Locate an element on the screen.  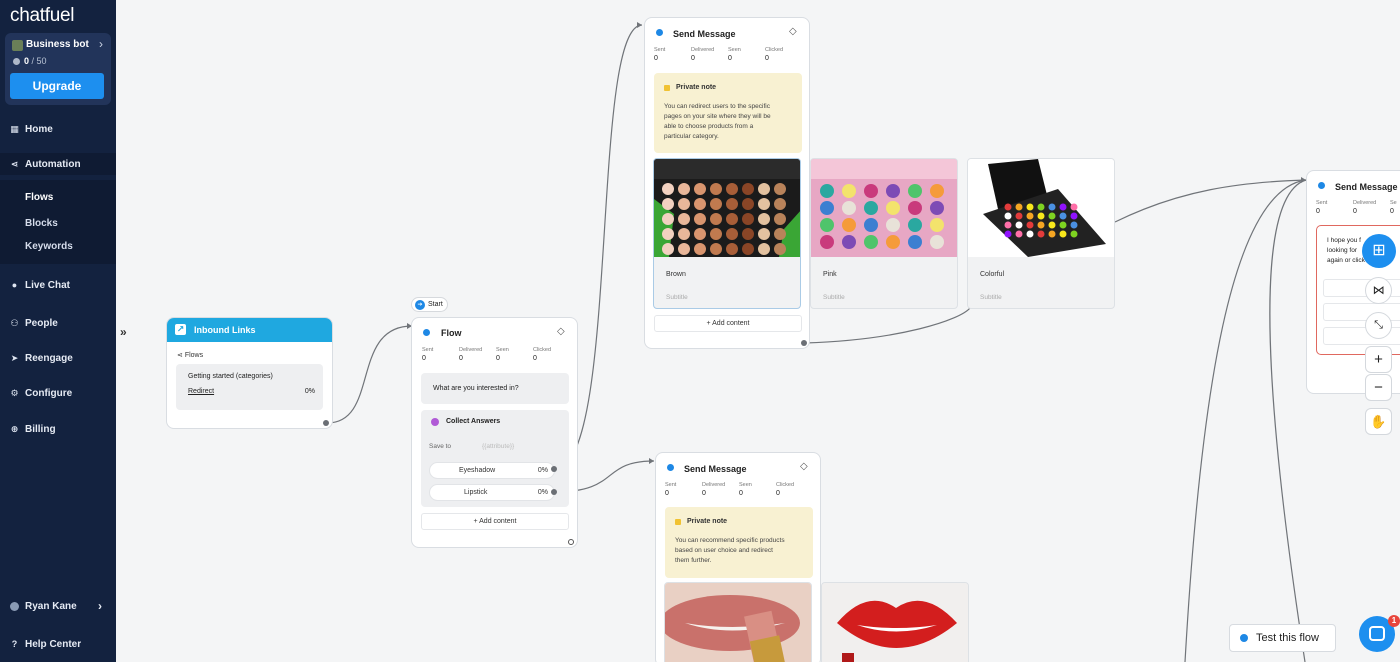
inbound-link-item: Getting started (categories) Redirect 0% is located at coordinates (249, 387).